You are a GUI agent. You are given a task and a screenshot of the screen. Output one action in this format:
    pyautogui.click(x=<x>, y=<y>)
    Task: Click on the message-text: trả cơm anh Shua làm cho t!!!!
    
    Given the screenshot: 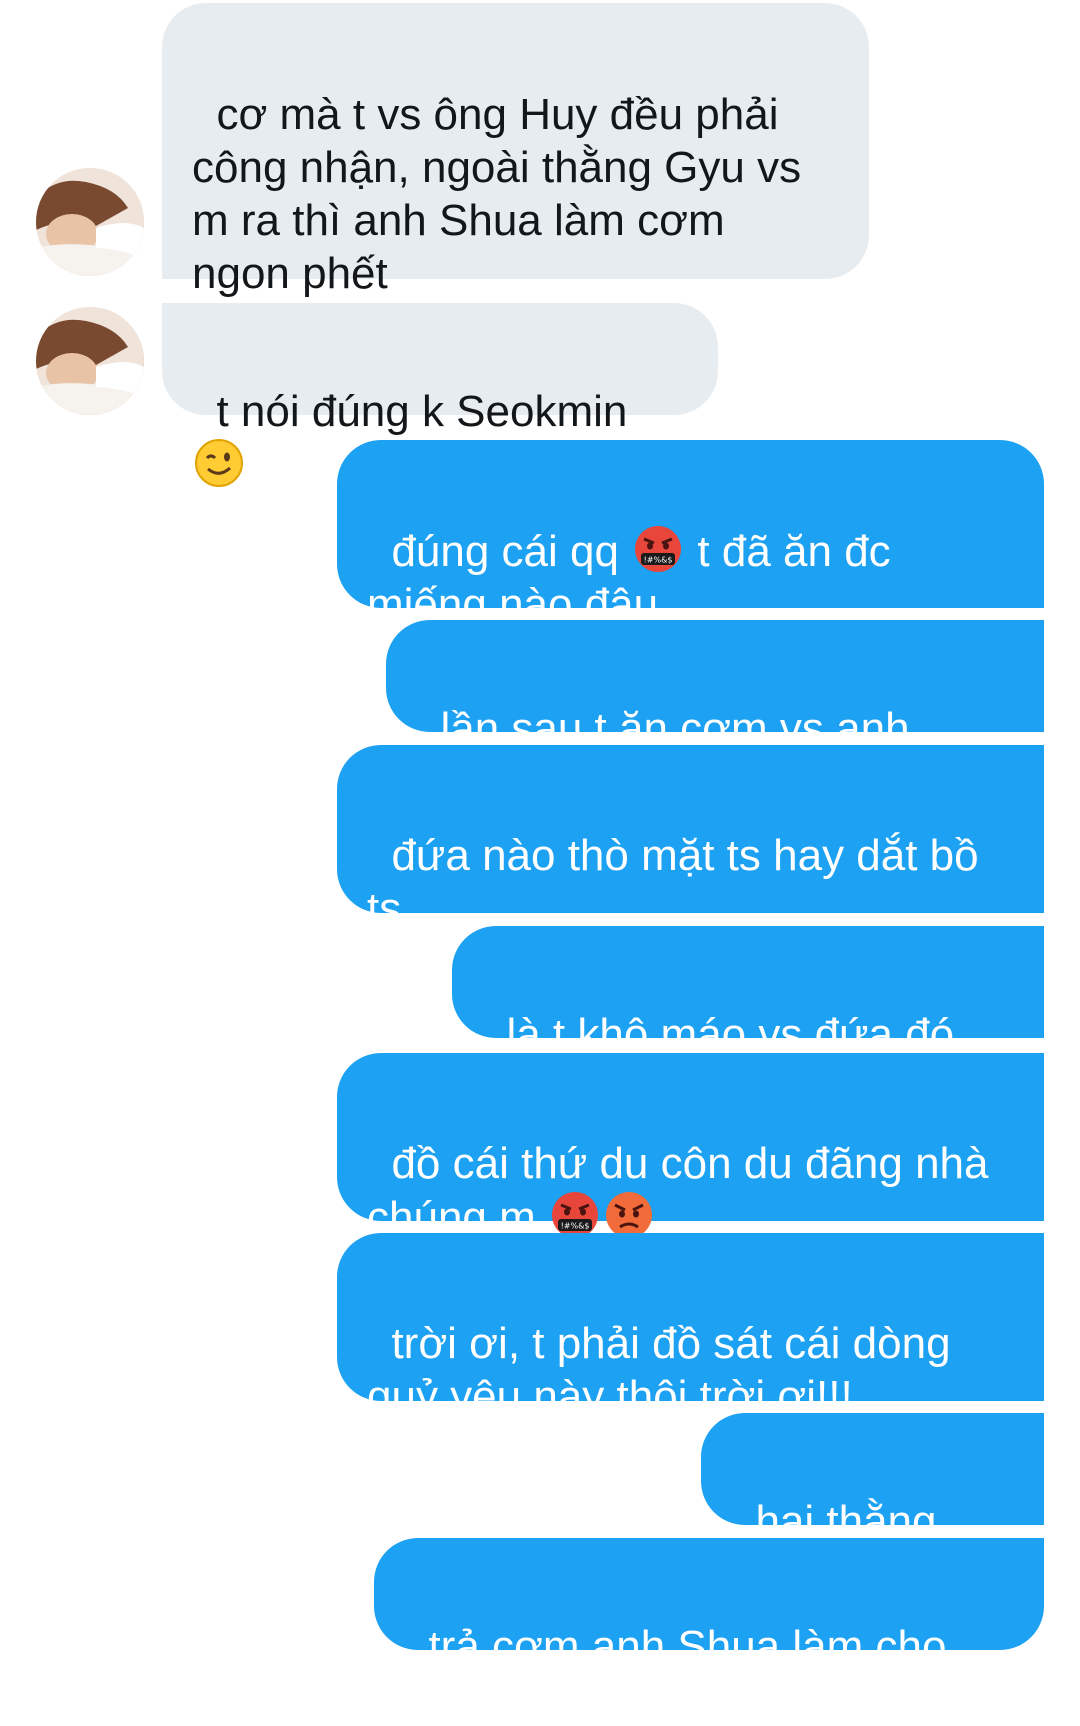 What is the action you would take?
    pyautogui.click(x=681, y=1673)
    